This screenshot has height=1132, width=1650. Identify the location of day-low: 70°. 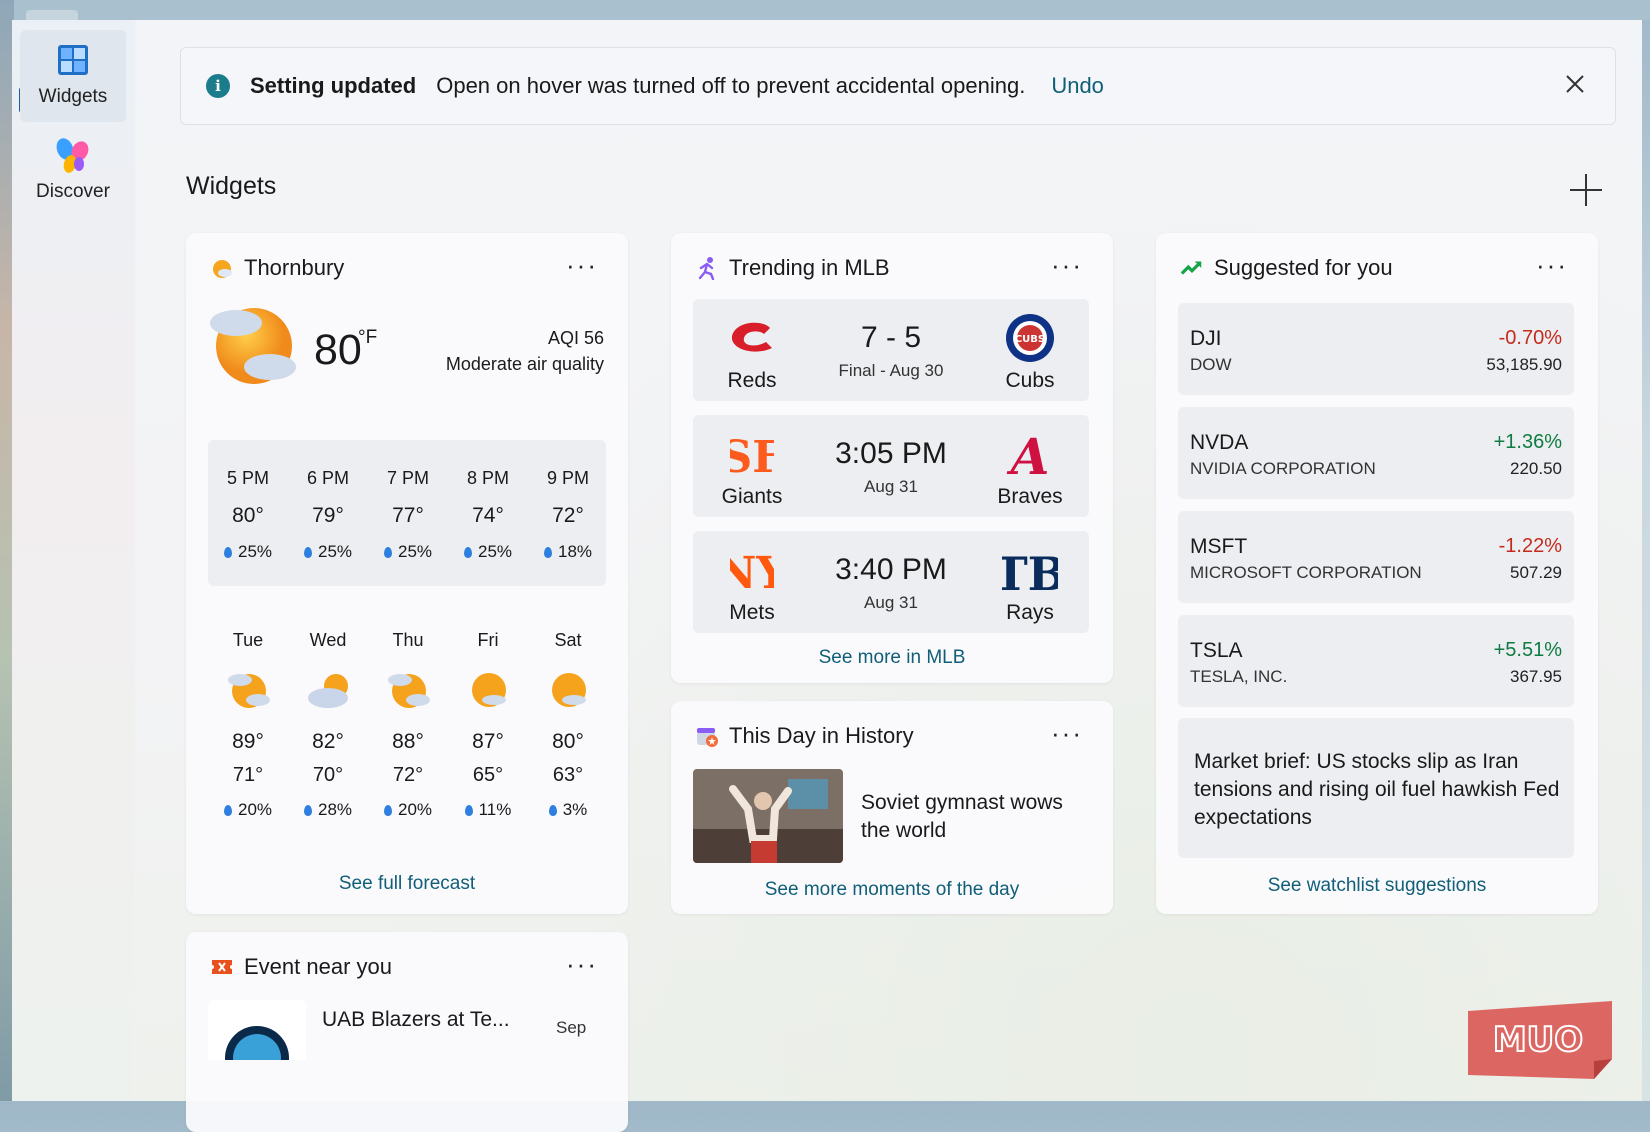
(328, 775).